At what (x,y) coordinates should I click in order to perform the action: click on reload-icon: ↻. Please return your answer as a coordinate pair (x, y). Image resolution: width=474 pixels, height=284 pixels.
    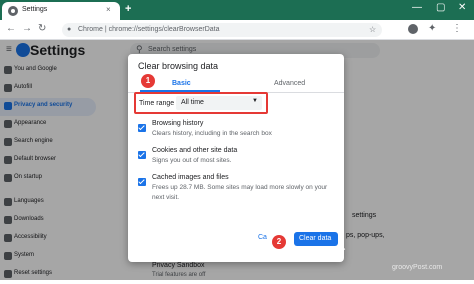
    Looking at the image, I should click on (42, 28).